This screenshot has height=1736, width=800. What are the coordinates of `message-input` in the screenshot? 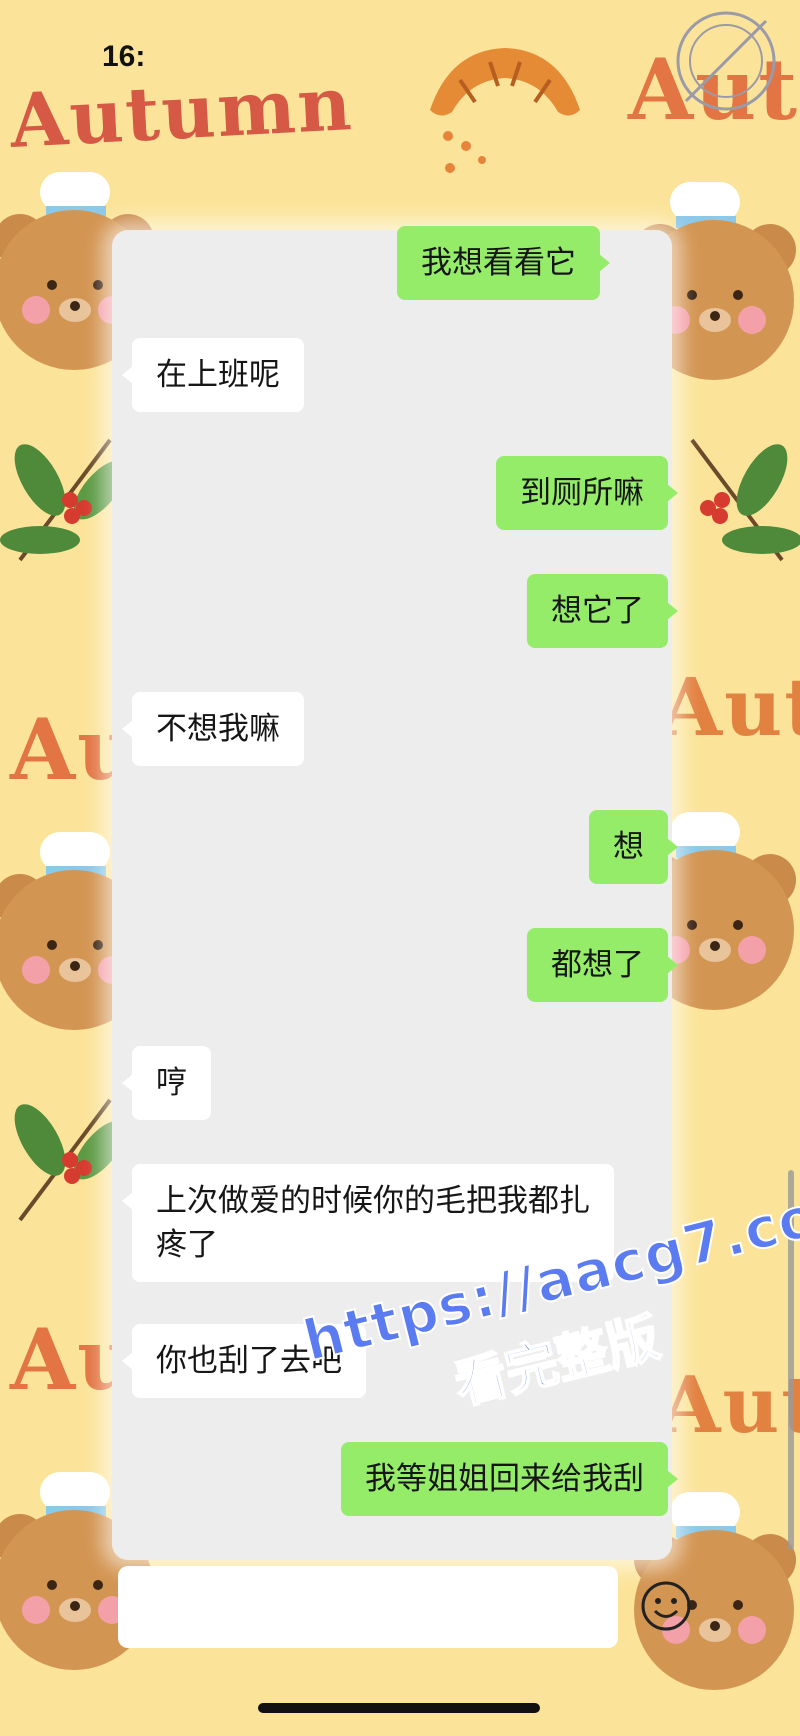 It's located at (368, 1607).